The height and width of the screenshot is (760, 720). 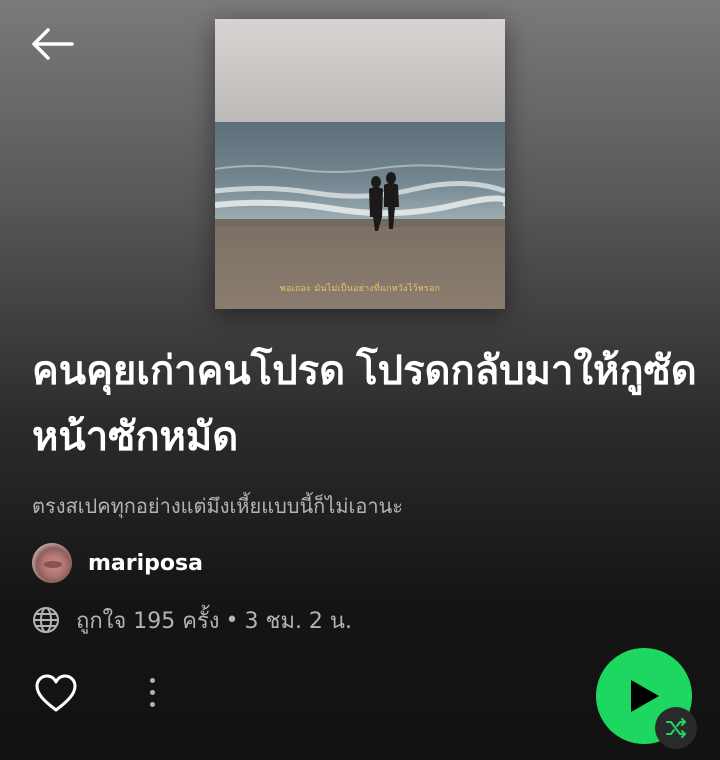 I want to click on heart-outline-icon, so click(x=56, y=693).